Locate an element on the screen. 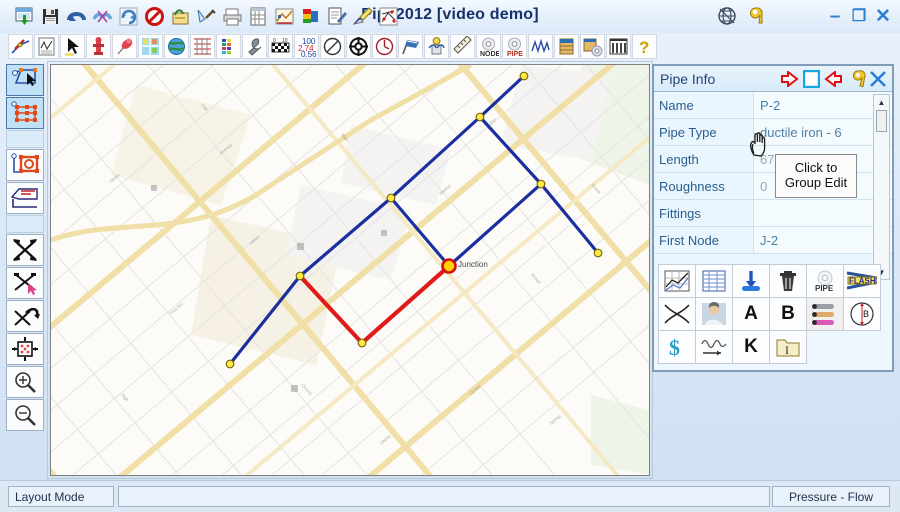 This screenshot has width=900, height=512. gauge-icon is located at coordinates (384, 46).